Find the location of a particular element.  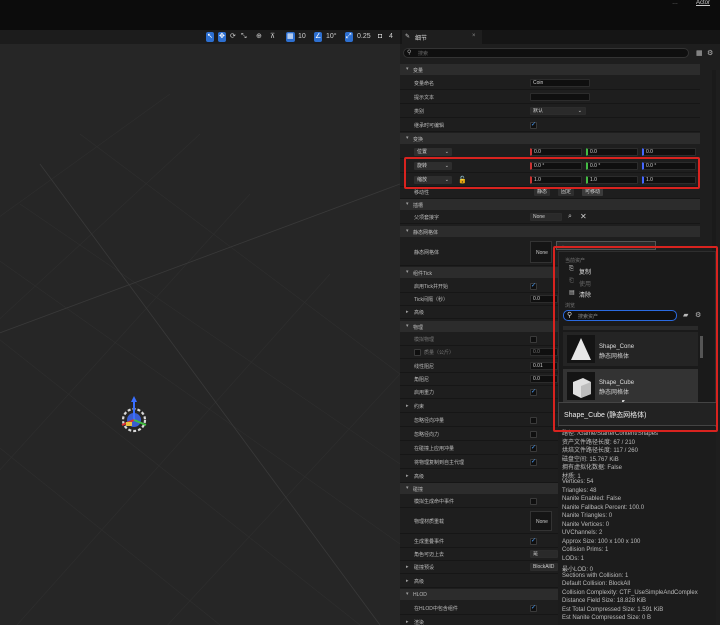

grid-snap-icon: ▦ is located at coordinates (290, 37).